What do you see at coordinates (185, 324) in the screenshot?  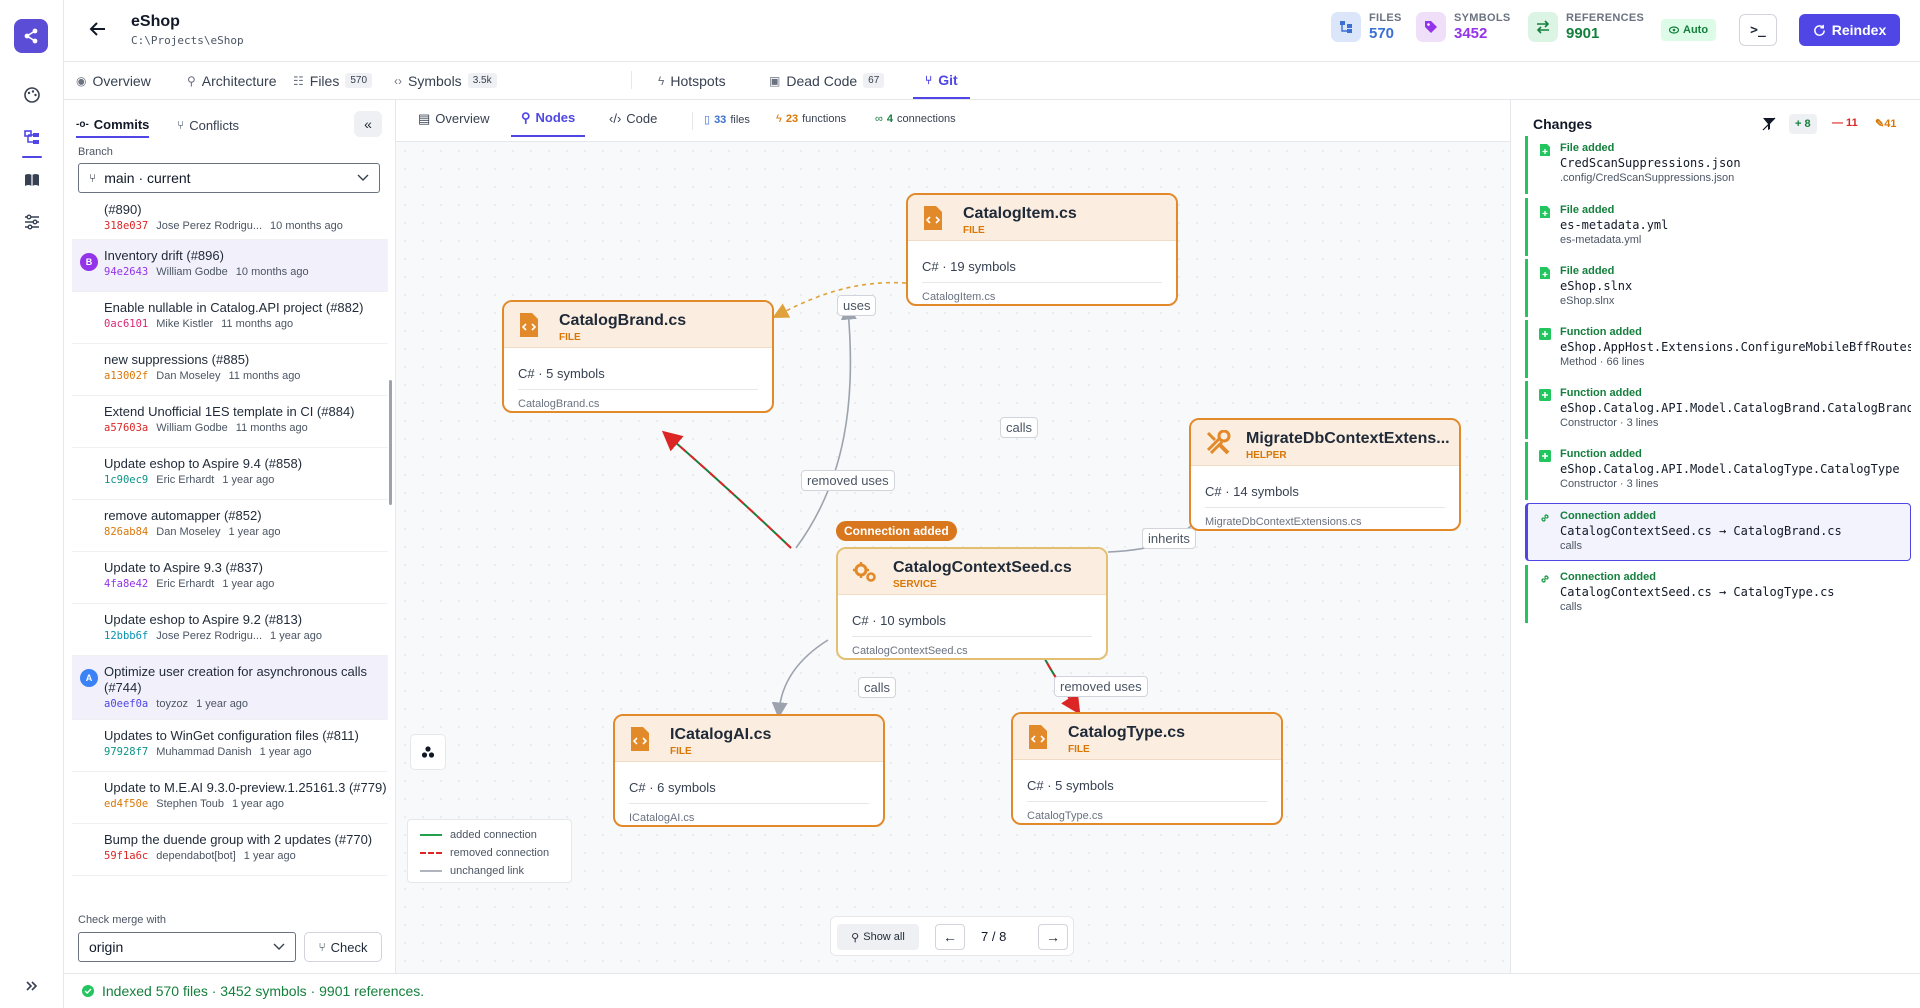 I see `commit-author: Mike Kistler` at bounding box center [185, 324].